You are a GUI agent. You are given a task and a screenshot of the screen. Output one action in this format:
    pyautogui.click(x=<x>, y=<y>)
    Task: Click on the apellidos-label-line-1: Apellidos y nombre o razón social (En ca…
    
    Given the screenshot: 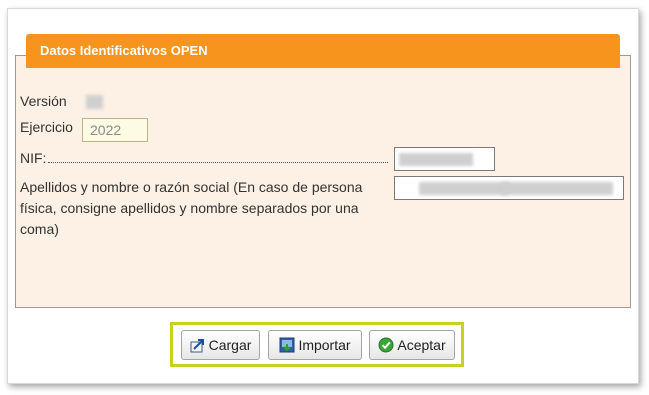 What is the action you would take?
    pyautogui.click(x=191, y=187)
    